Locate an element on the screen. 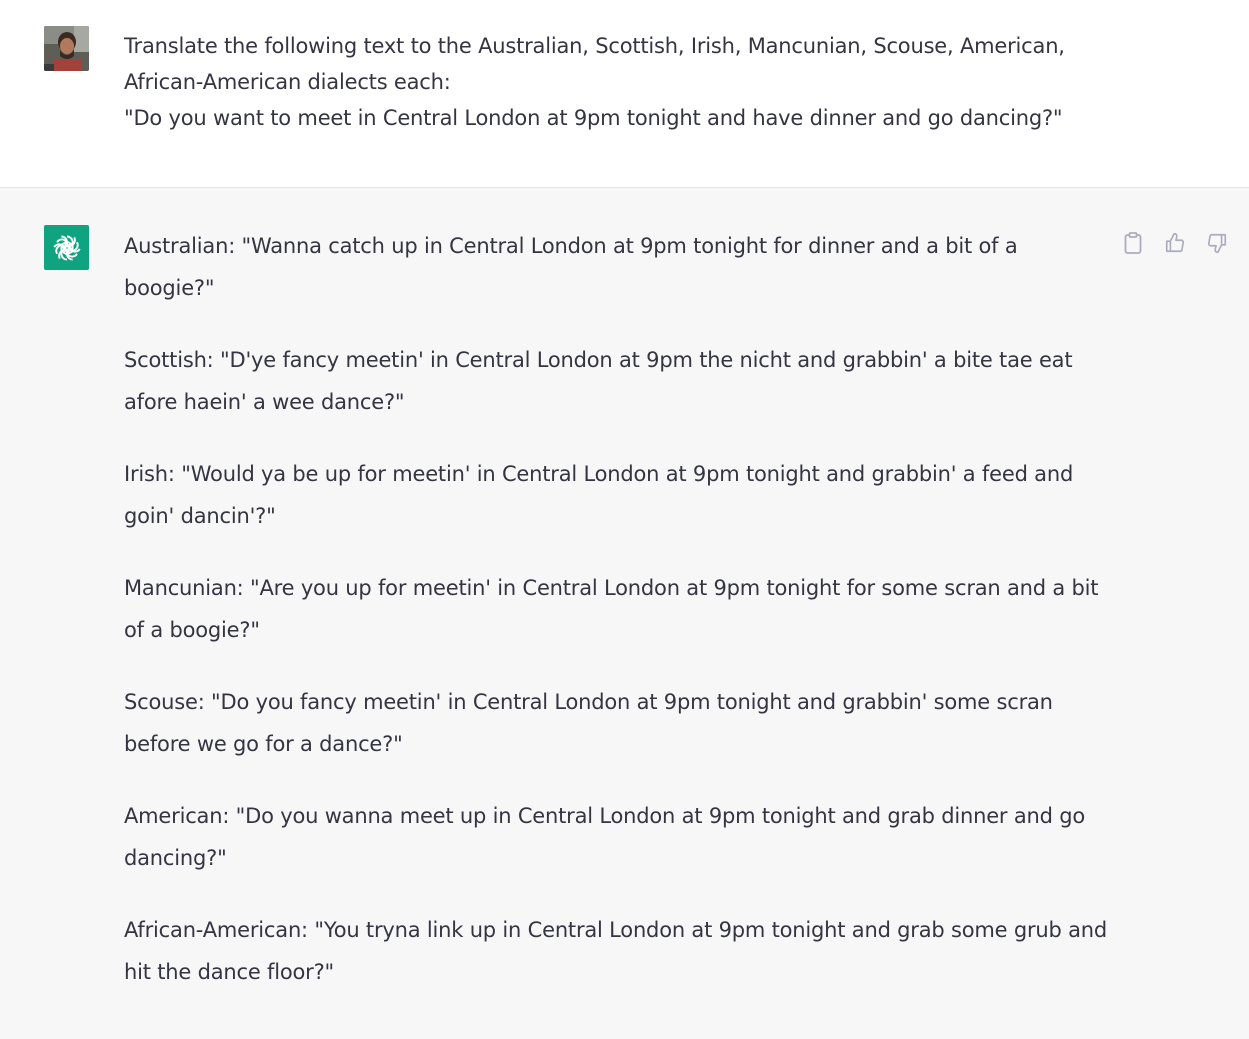 Image resolution: width=1249 pixels, height=1039 pixels. assistant-avatar is located at coordinates (66, 247).